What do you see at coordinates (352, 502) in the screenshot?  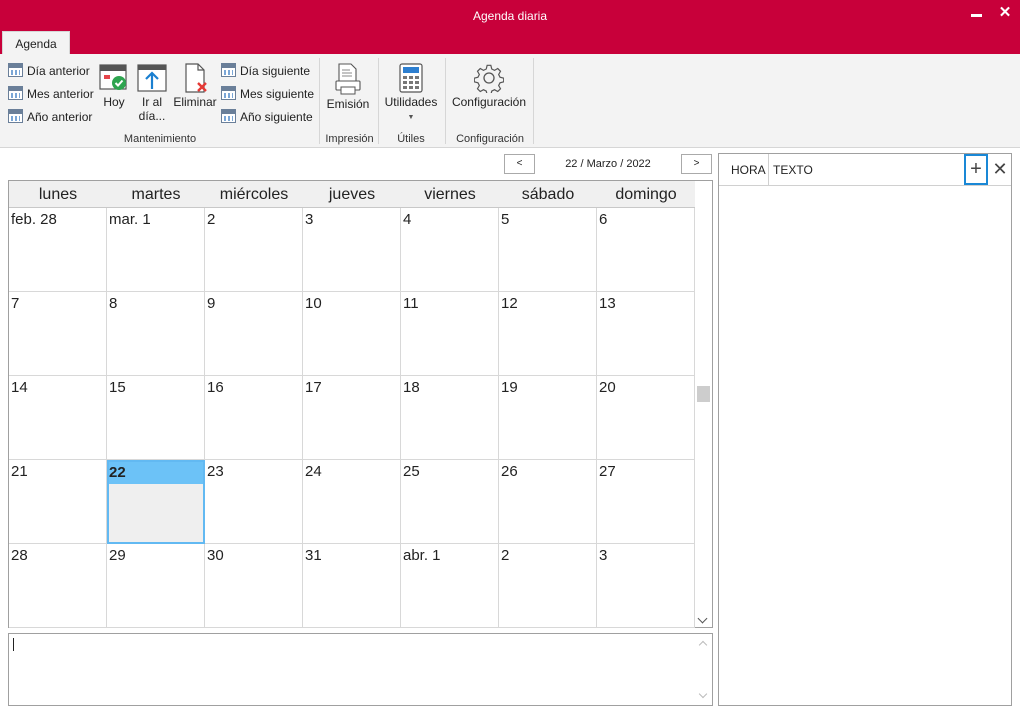 I see `day-cell: 24` at bounding box center [352, 502].